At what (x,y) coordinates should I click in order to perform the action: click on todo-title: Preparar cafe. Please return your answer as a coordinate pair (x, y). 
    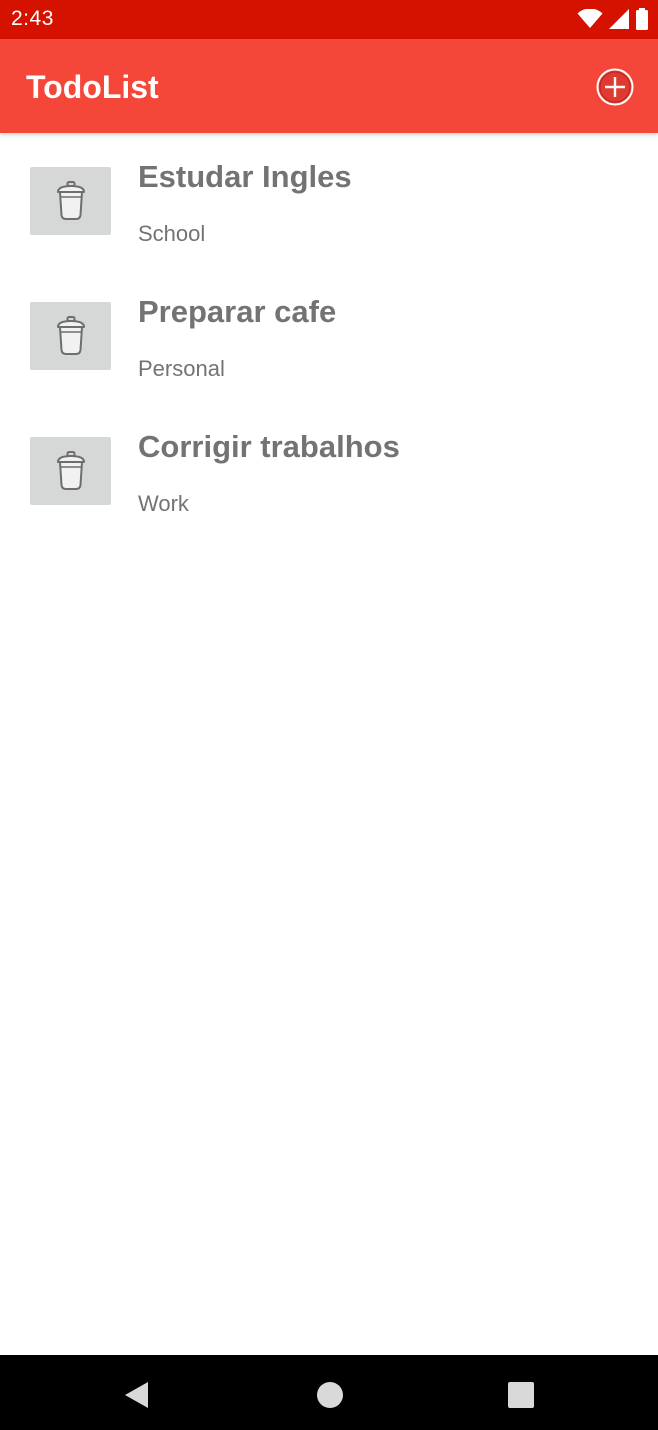
    Looking at the image, I should click on (237, 311).